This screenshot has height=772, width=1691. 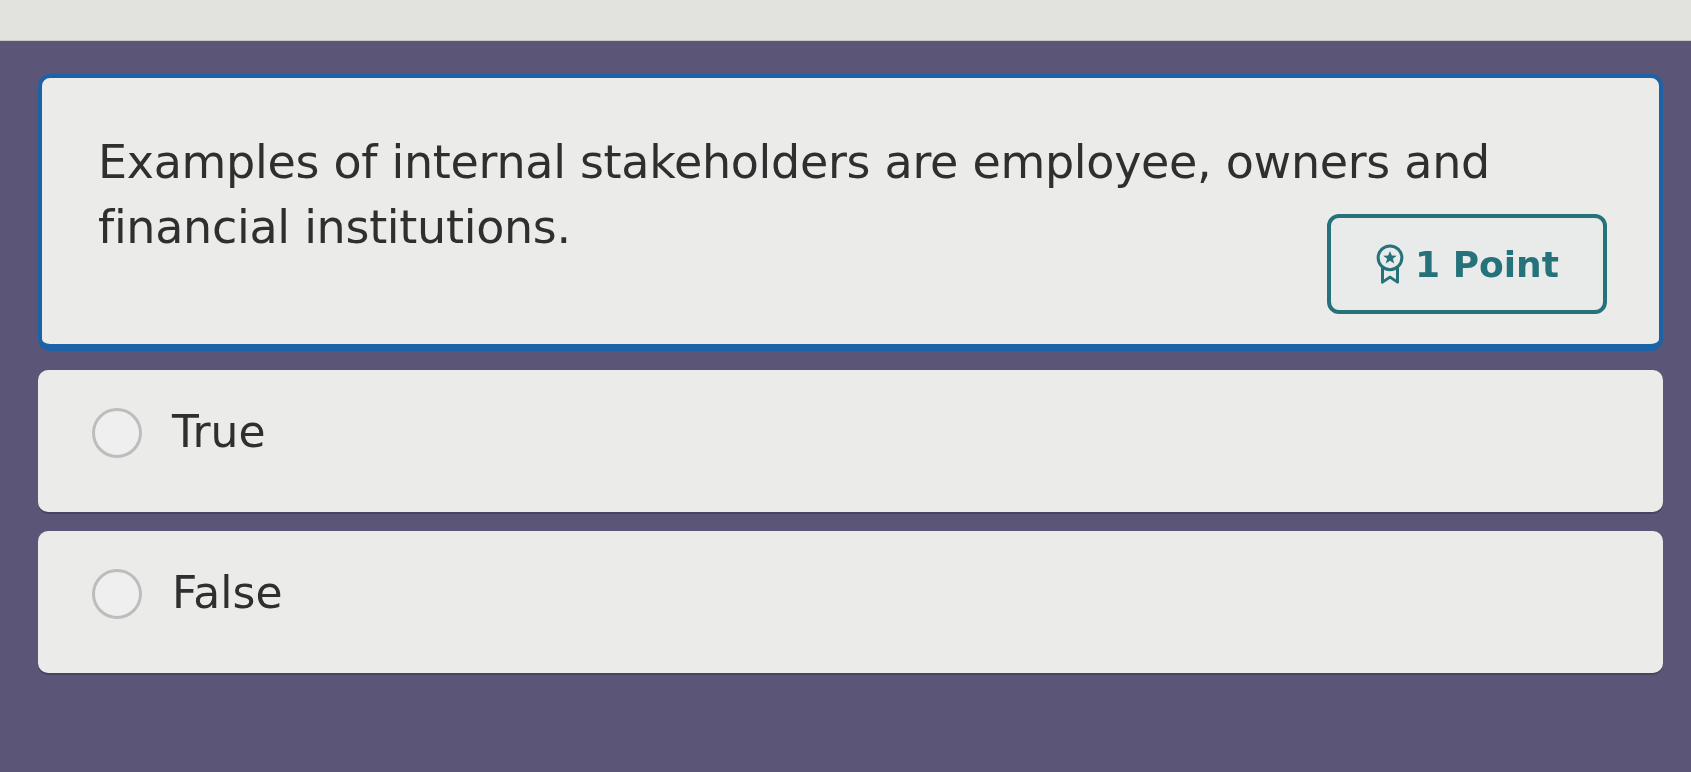 What do you see at coordinates (1390, 264) in the screenshot?
I see `award-ribbon-icon` at bounding box center [1390, 264].